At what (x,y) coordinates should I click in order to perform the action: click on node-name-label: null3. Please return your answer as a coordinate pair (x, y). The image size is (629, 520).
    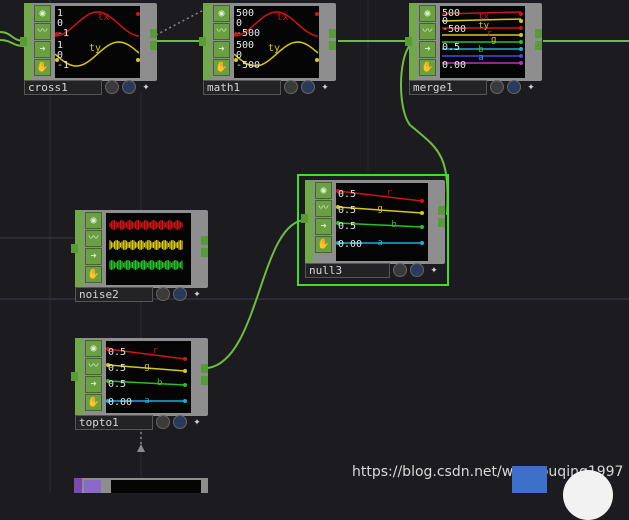
    Looking at the image, I should click on (347, 270).